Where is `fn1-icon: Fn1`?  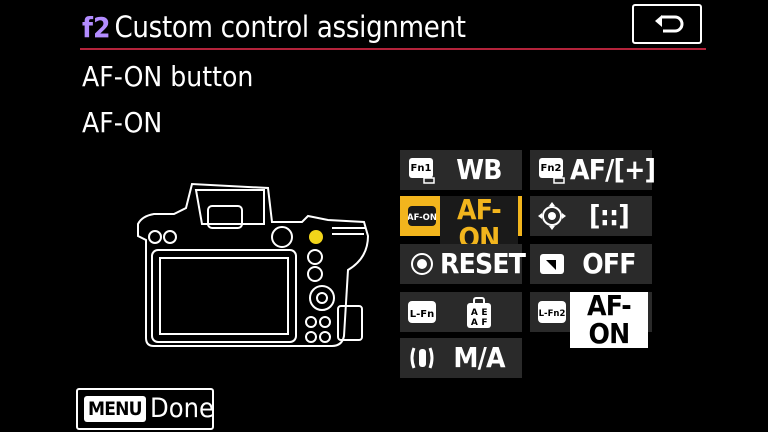
fn1-icon: Fn1 is located at coordinates (422, 171).